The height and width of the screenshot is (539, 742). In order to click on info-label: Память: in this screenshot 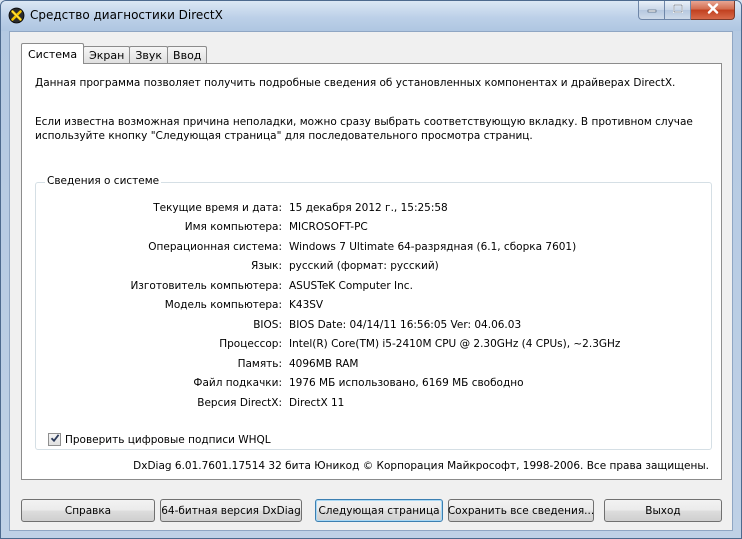, I will do `click(259, 363)`.